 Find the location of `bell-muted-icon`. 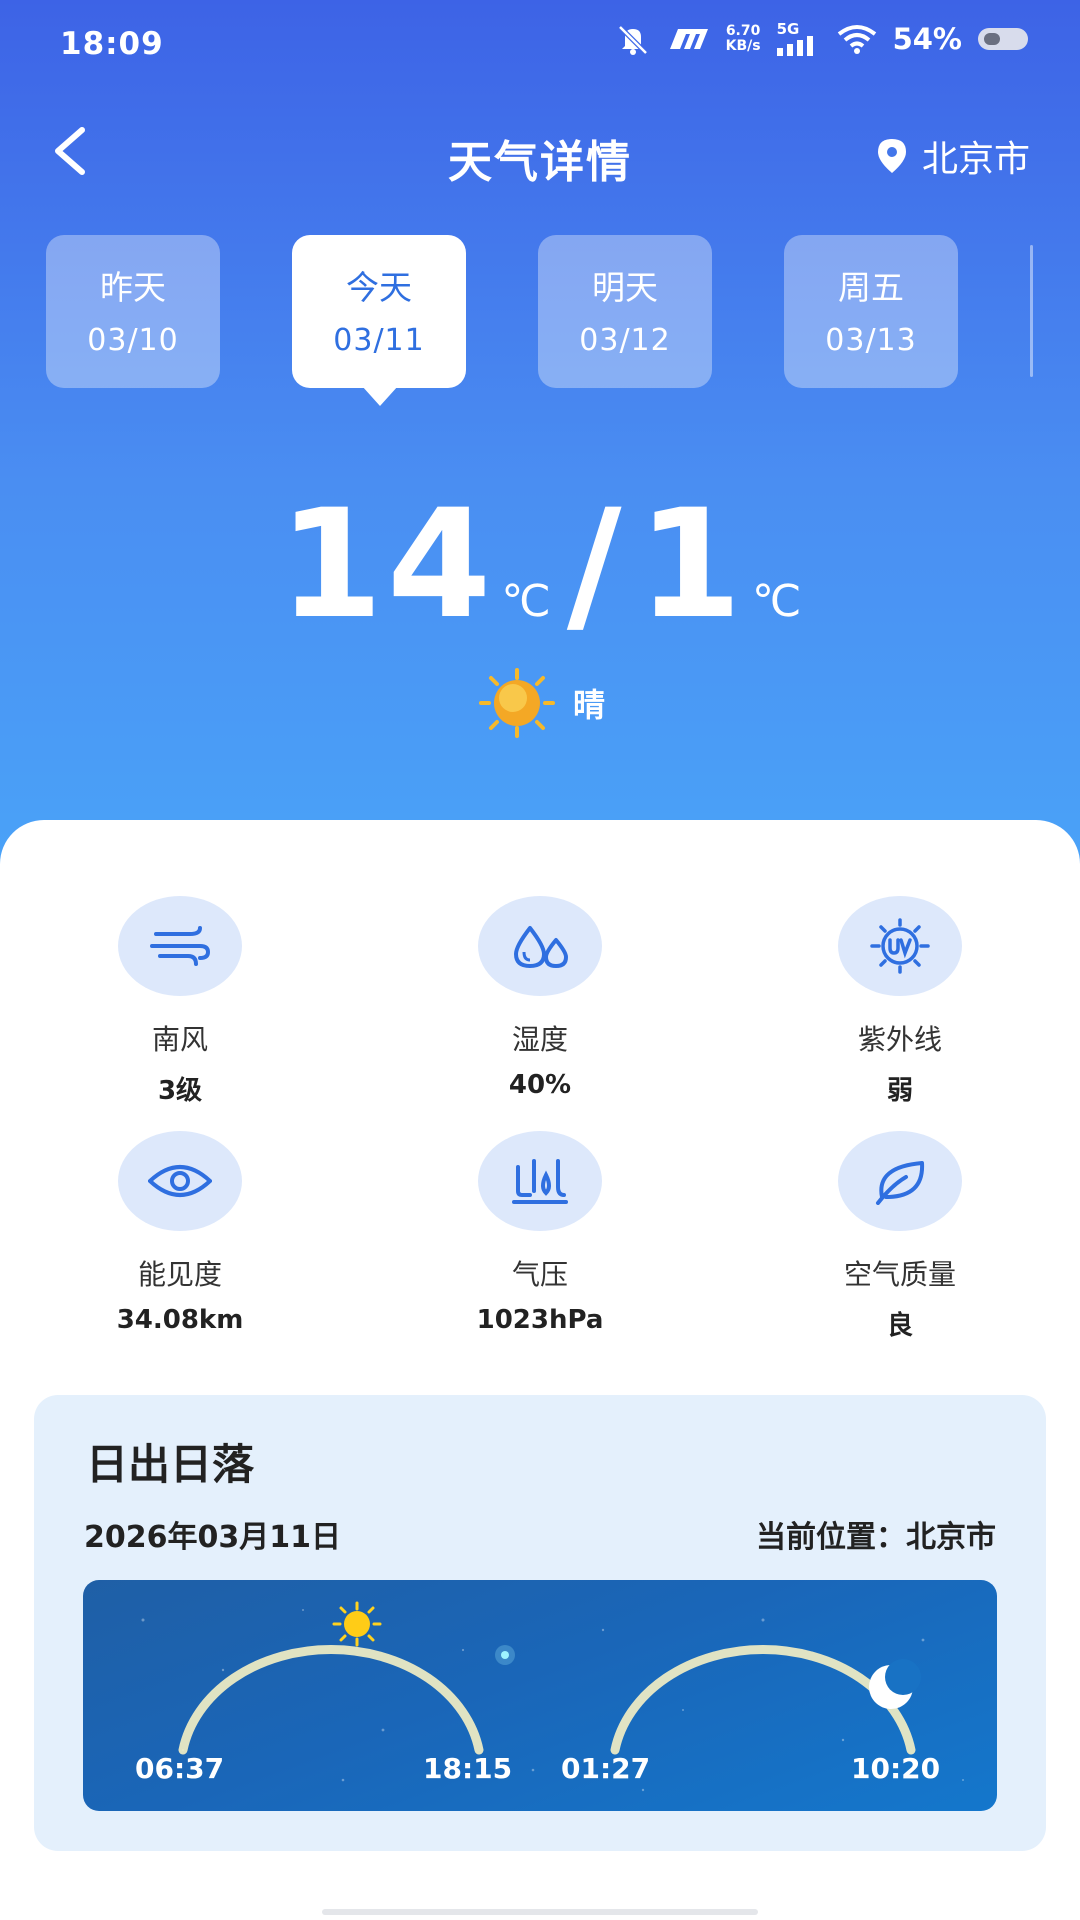

bell-muted-icon is located at coordinates (632, 40).